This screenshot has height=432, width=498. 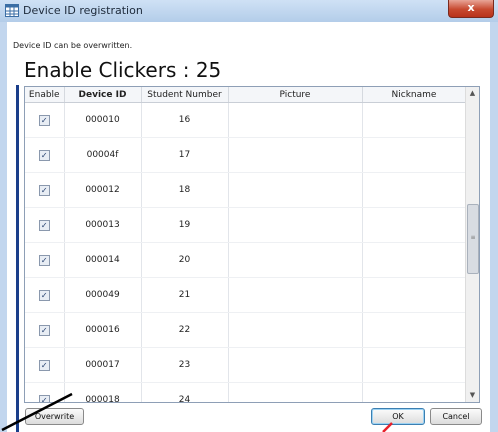 What do you see at coordinates (197, 412) in the screenshot?
I see `annotation-arrows` at bounding box center [197, 412].